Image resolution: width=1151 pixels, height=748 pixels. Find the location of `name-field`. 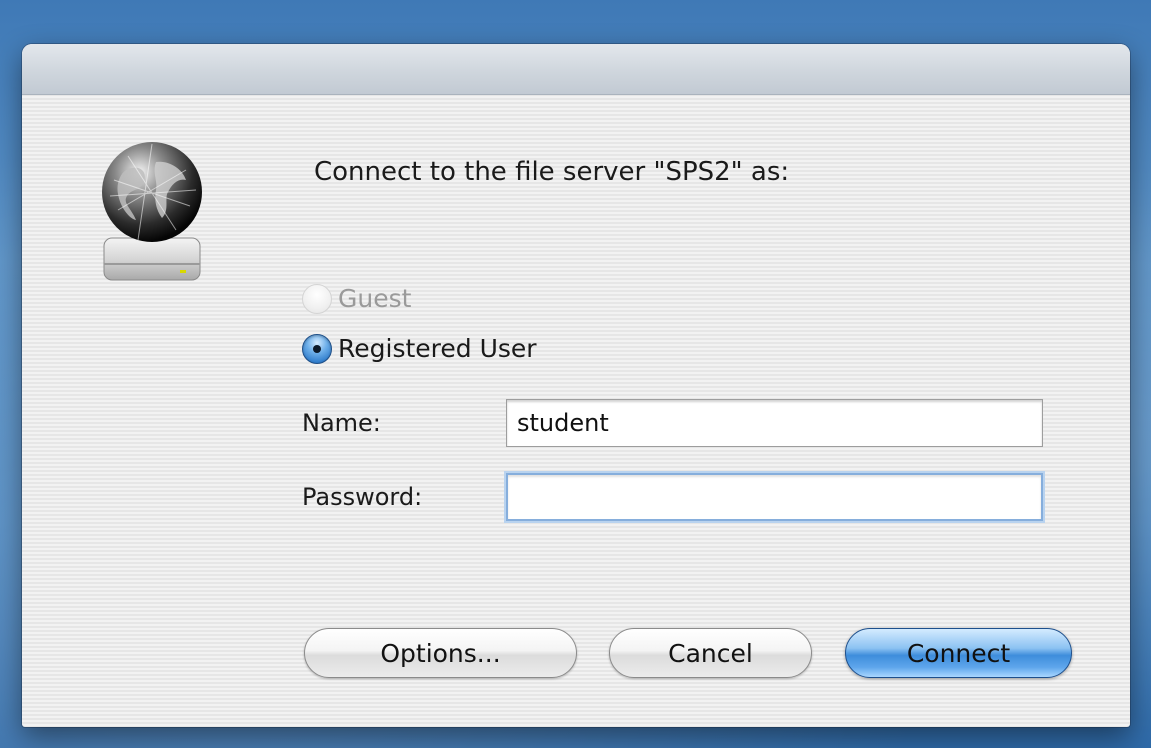

name-field is located at coordinates (774, 423).